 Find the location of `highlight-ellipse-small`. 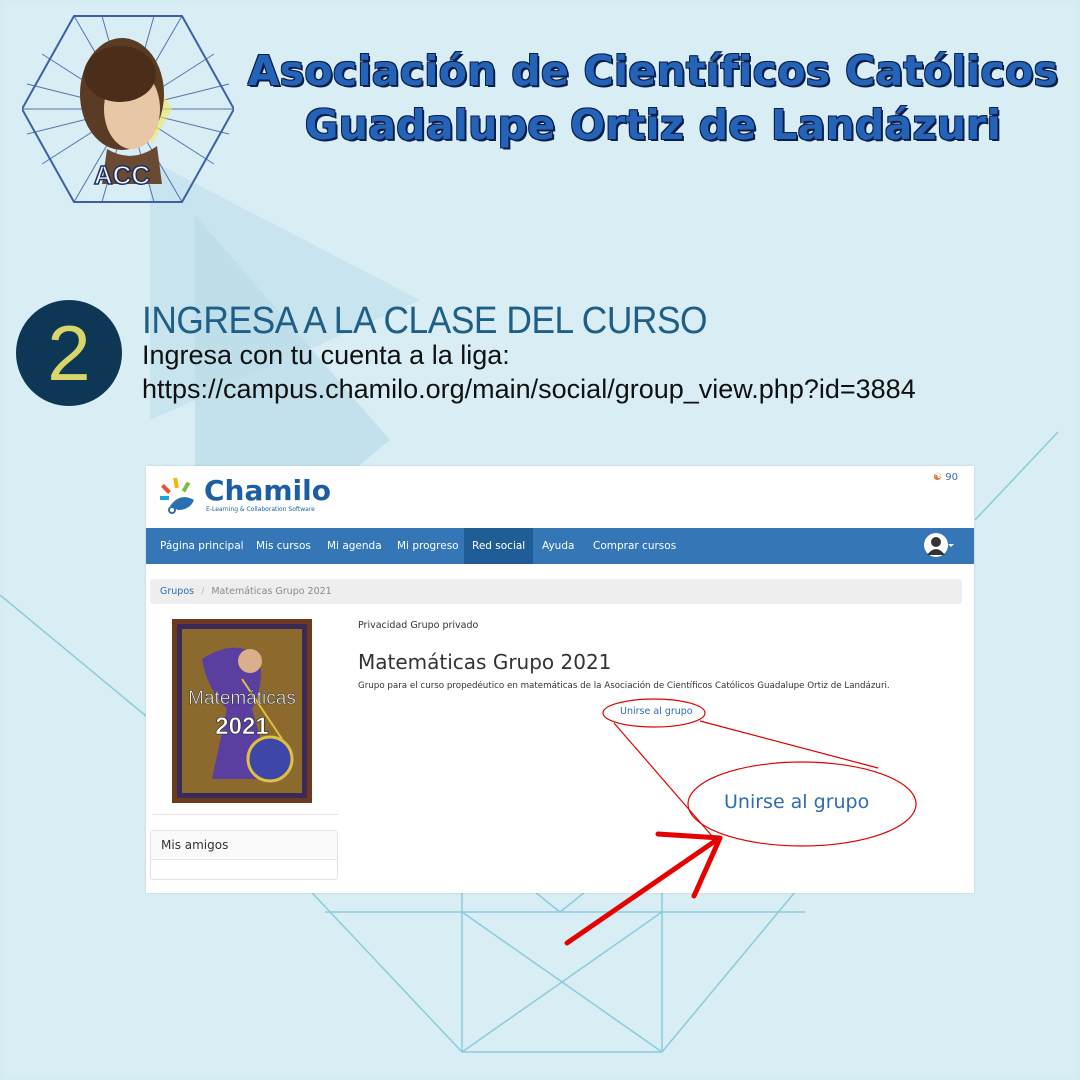

highlight-ellipse-small is located at coordinates (654, 713).